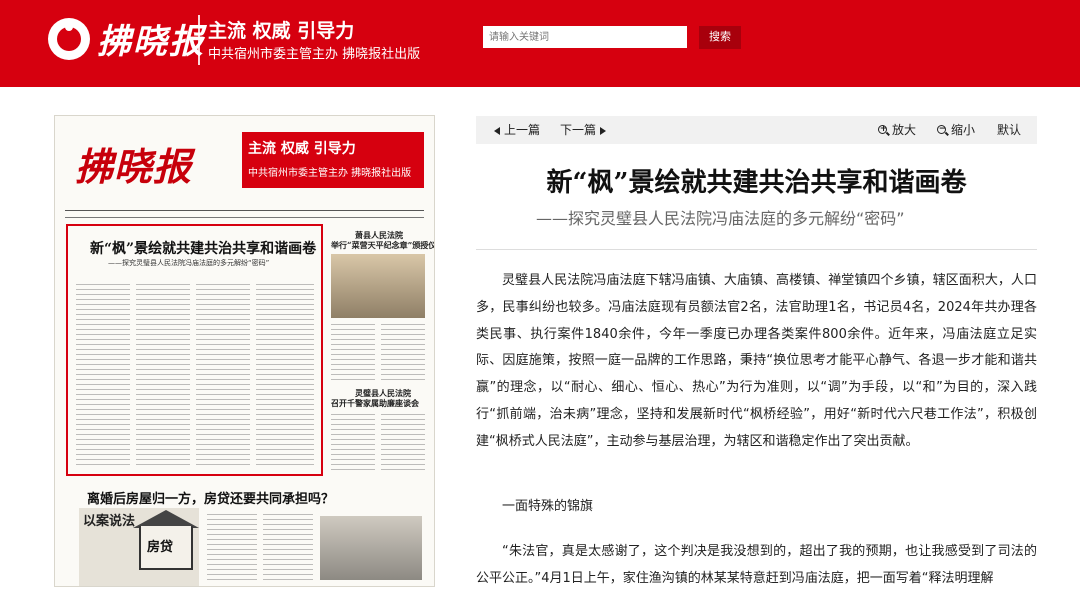  I want to click on site-logo-text: 拂晓报, so click(151, 38).